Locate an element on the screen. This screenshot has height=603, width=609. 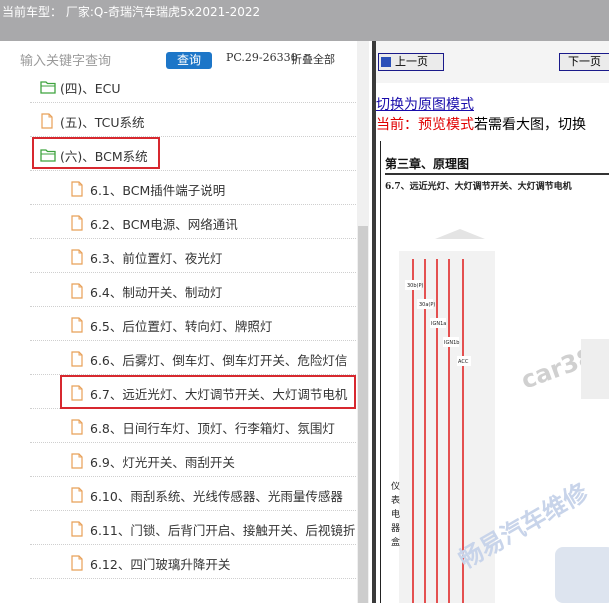
vlabel-2: 表 is located at coordinates (395, 500).